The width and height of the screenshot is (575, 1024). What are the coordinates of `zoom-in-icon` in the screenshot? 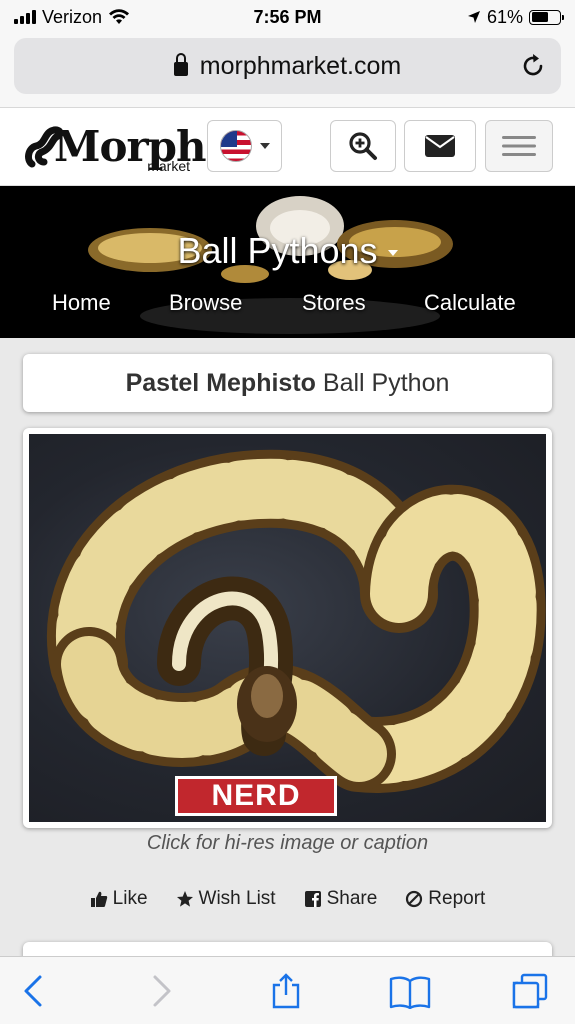 It's located at (363, 146).